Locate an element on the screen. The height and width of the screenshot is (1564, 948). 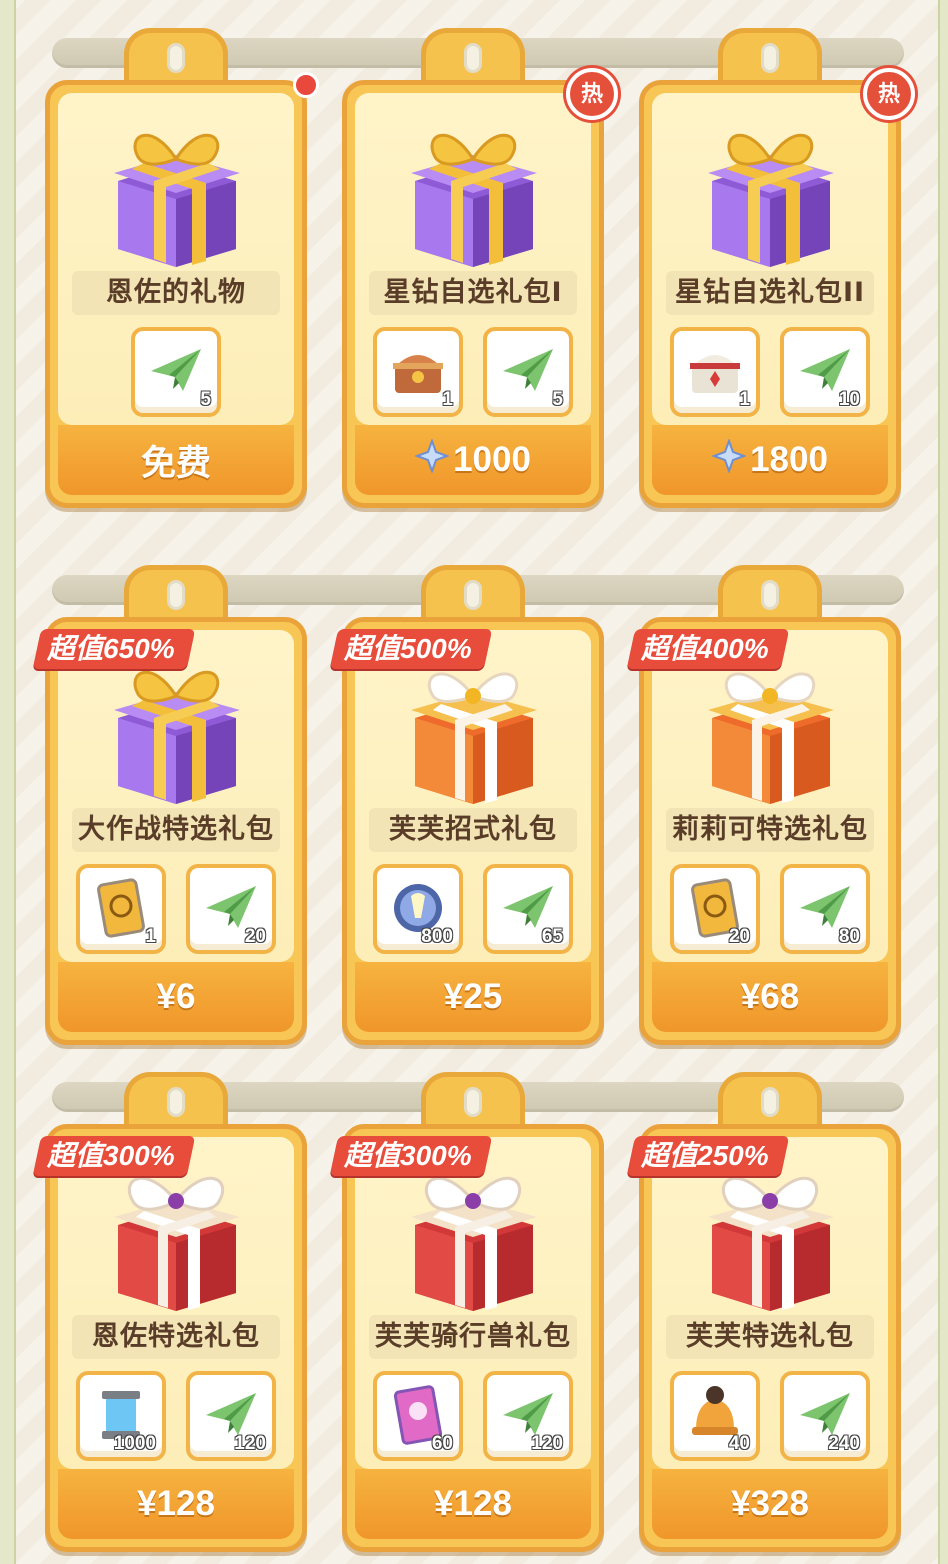
price-label: ¥68 is located at coordinates (770, 996).